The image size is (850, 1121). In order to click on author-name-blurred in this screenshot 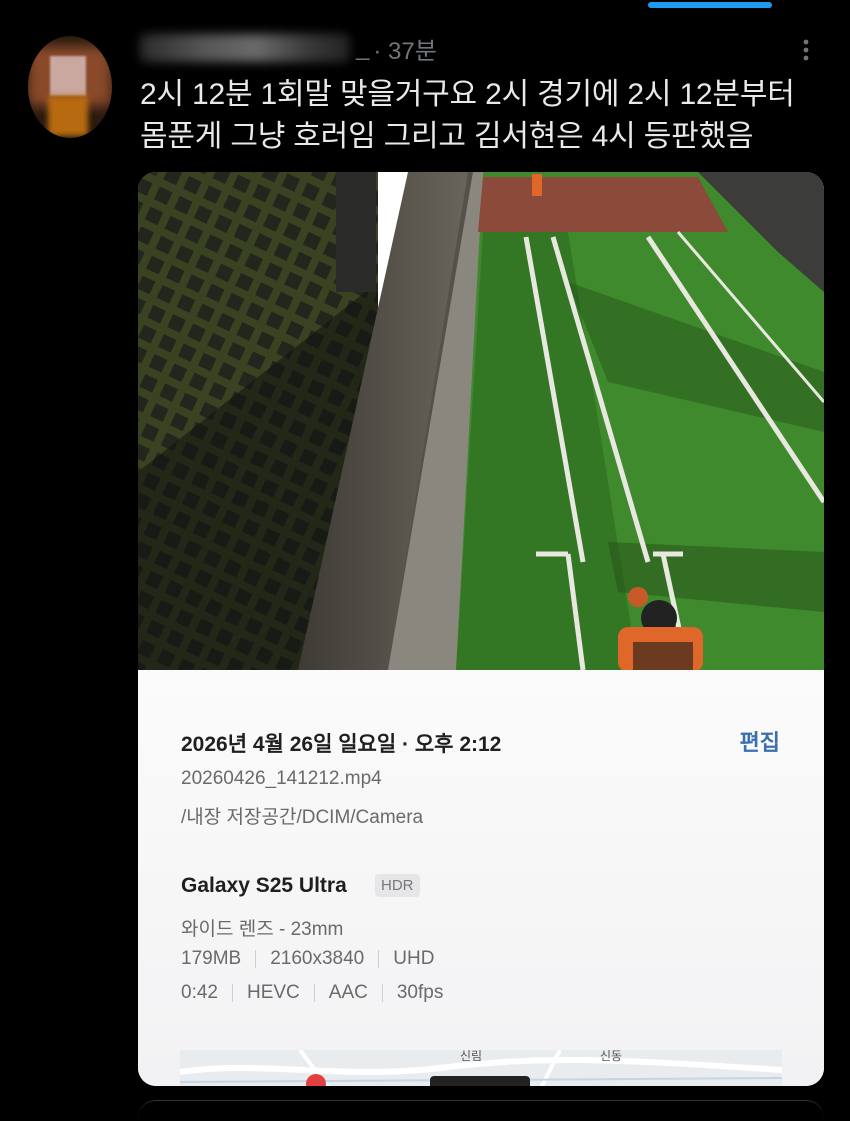, I will do `click(245, 48)`.